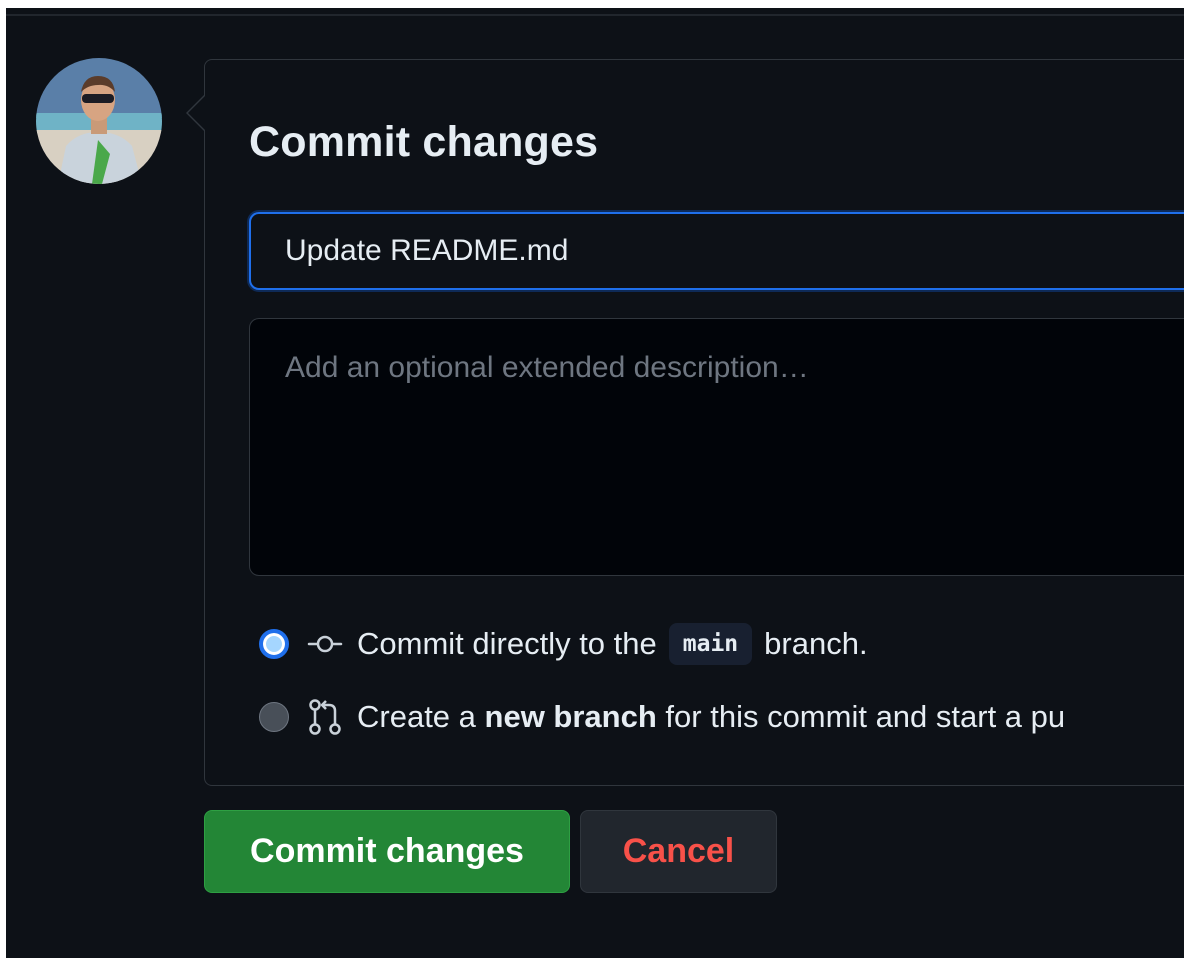 This screenshot has width=1184, height=958. Describe the element at coordinates (595, 15) in the screenshot. I see `top-divider` at that location.